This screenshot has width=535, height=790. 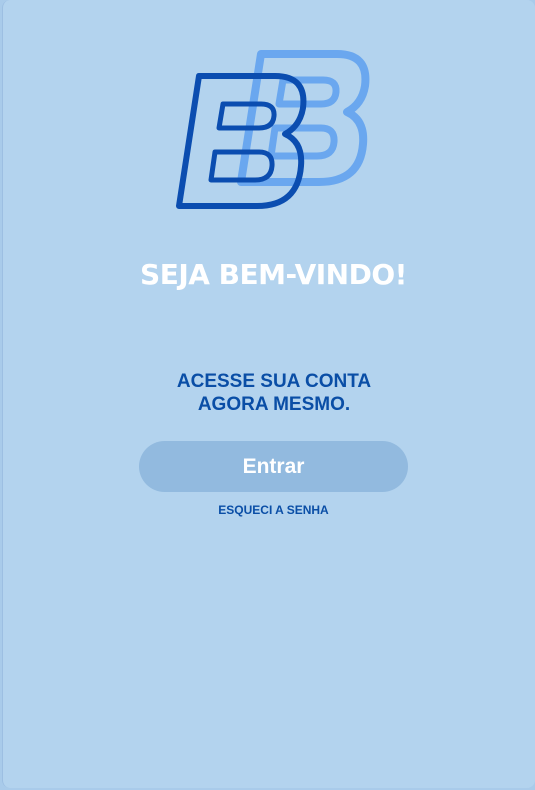 I want to click on forgot-password-link: ESQUECI A SENHA, so click(x=273, y=510).